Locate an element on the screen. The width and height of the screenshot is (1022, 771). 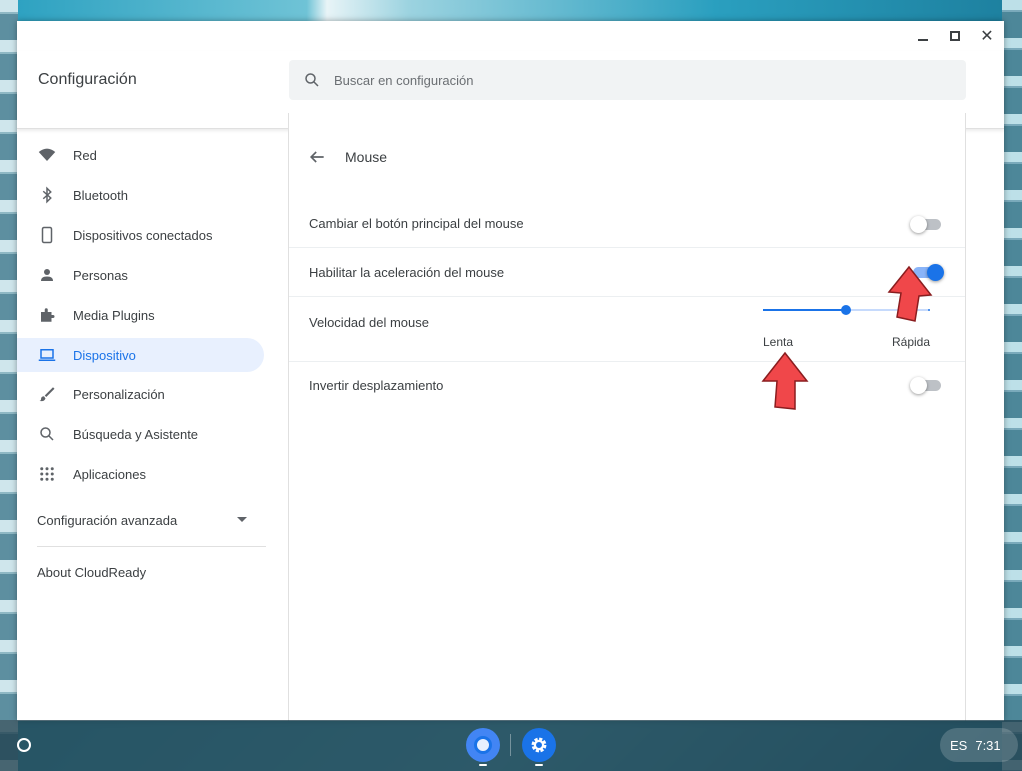
sidebar-item-label: Aplicaciones is located at coordinates (109, 474).